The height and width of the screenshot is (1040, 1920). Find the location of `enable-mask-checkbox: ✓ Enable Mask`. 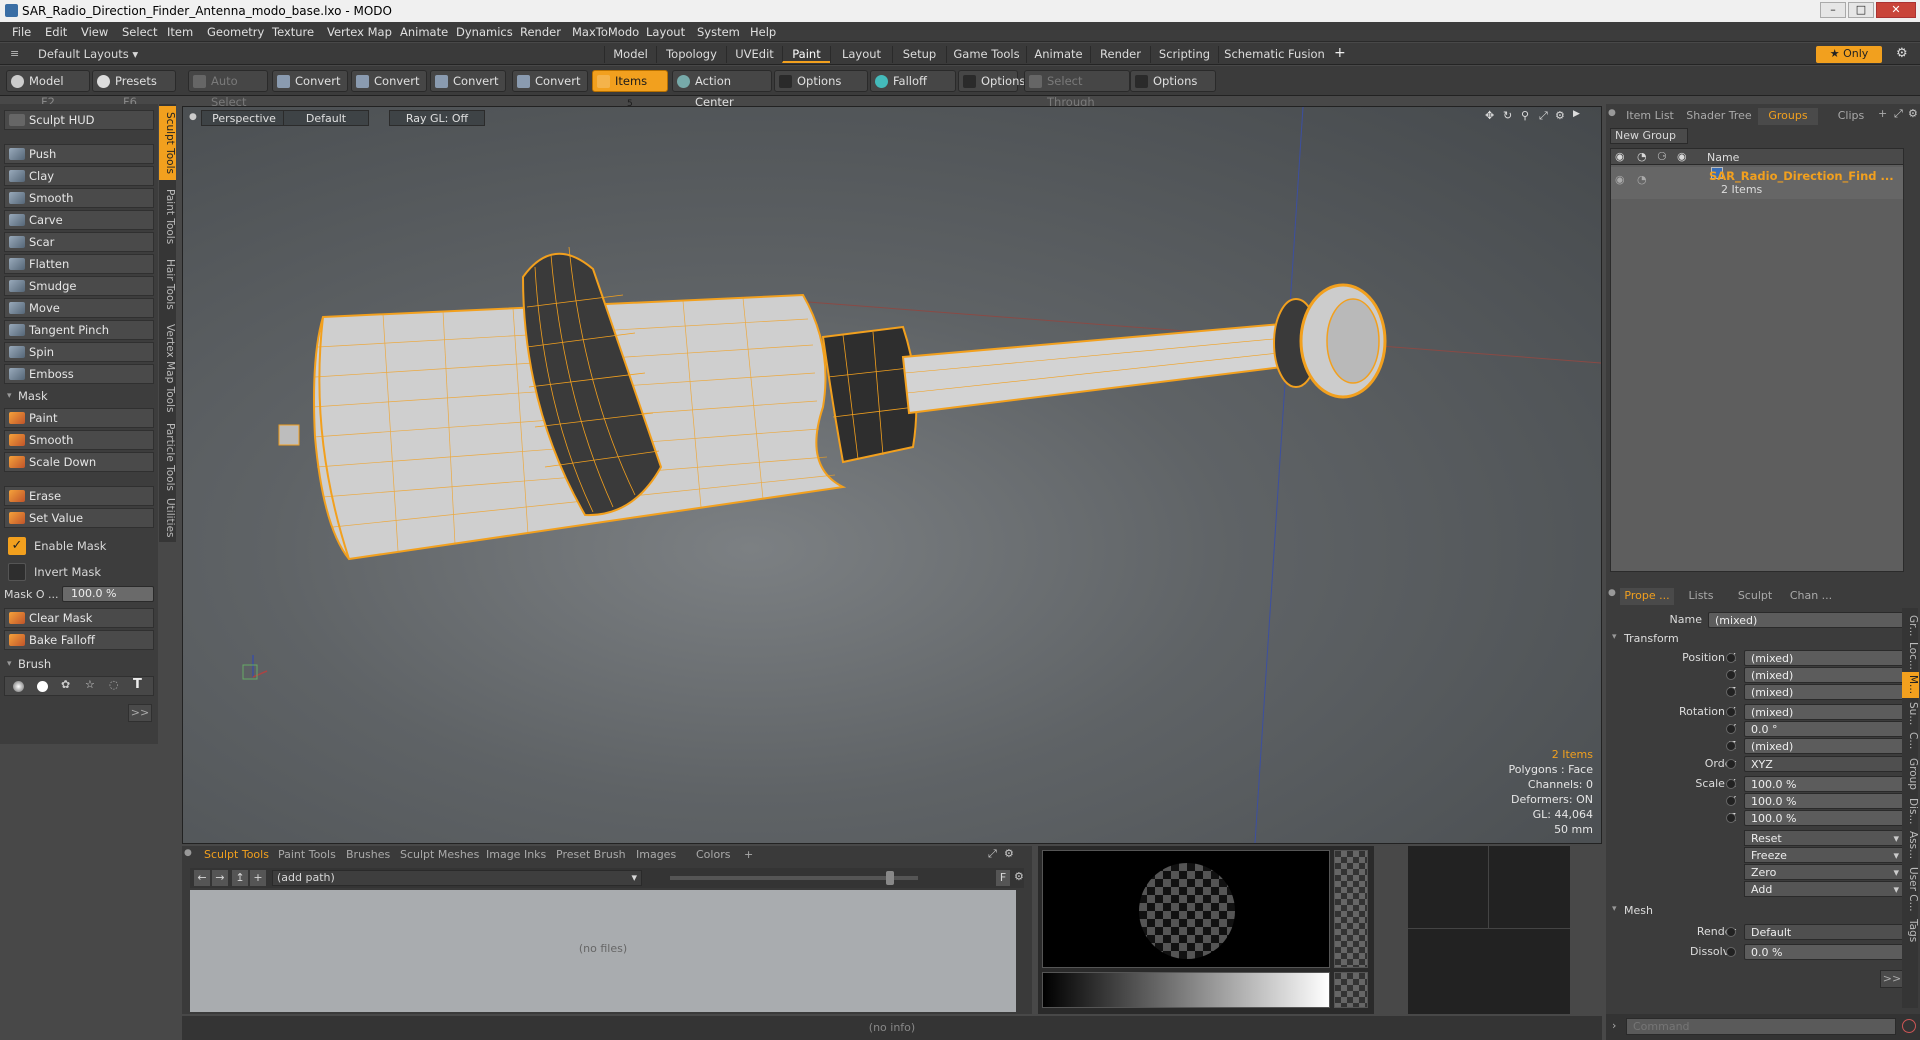

enable-mask-checkbox: ✓ Enable Mask is located at coordinates (80, 546).